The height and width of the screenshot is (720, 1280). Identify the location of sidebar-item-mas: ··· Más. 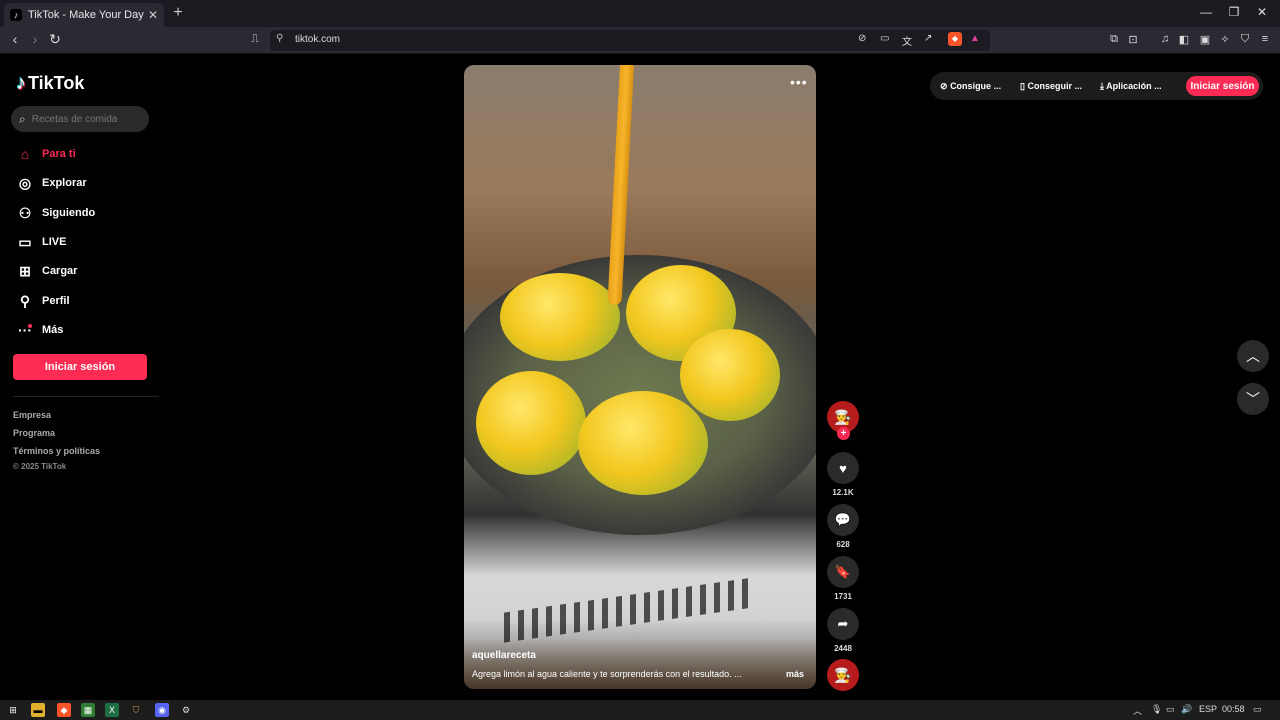
(39, 330).